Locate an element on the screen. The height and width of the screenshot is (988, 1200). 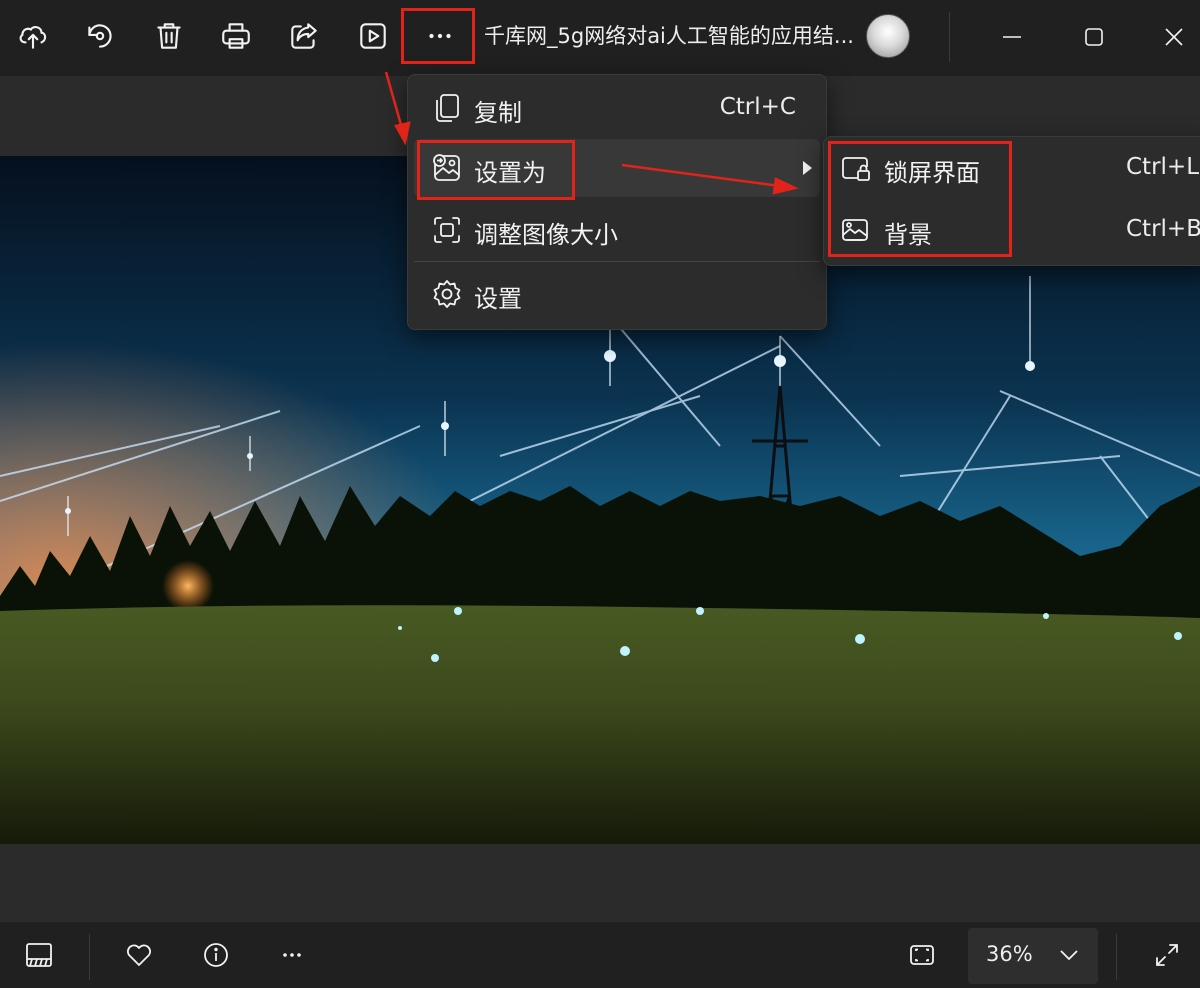
menu-item-resize: 调整图像大小 is located at coordinates (617, 230).